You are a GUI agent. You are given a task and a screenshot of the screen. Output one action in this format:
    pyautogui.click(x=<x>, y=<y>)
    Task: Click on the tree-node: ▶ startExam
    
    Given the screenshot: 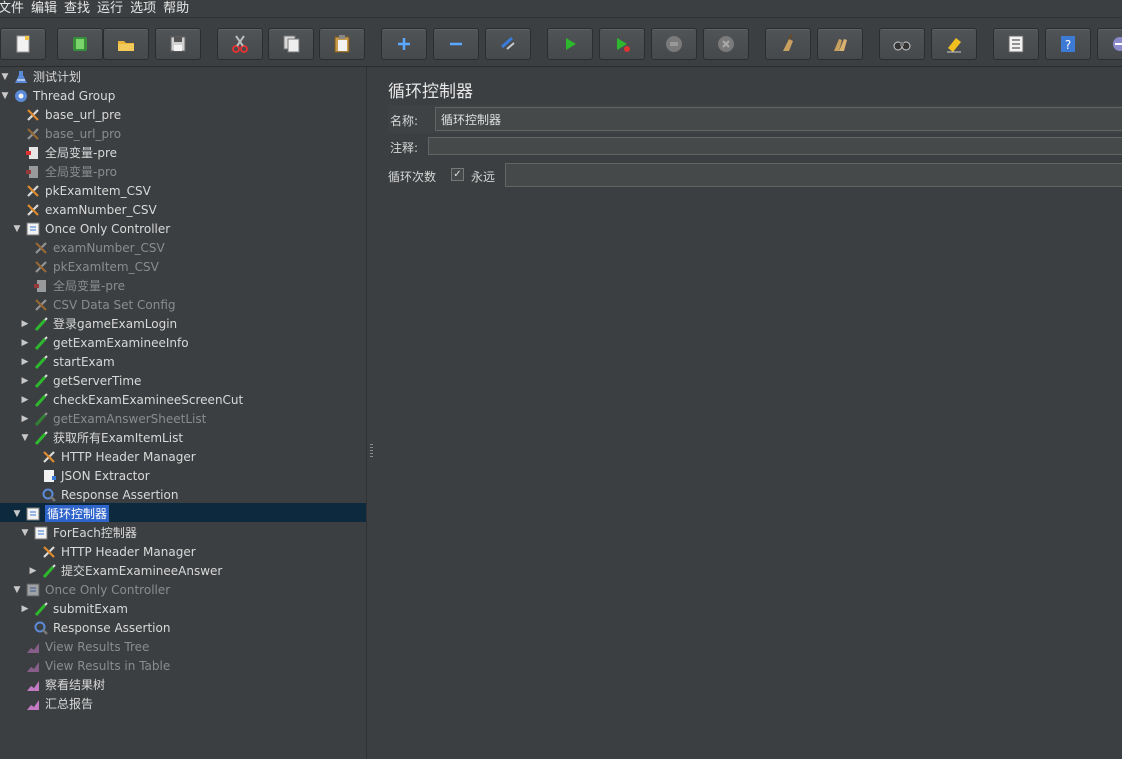 What is the action you would take?
    pyautogui.click(x=67, y=361)
    